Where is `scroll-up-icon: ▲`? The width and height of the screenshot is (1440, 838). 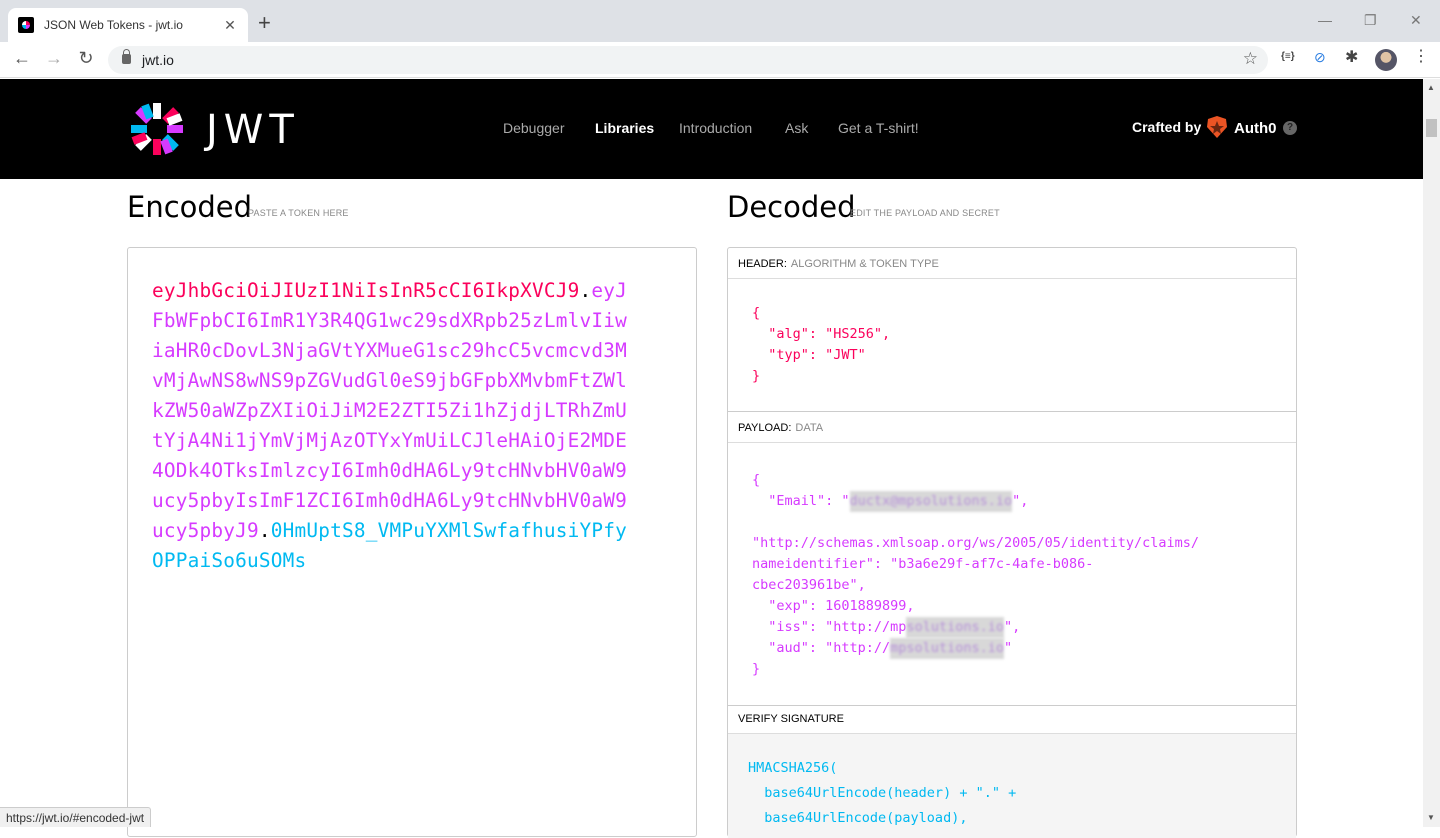
scroll-up-icon: ▲ is located at coordinates (1431, 87).